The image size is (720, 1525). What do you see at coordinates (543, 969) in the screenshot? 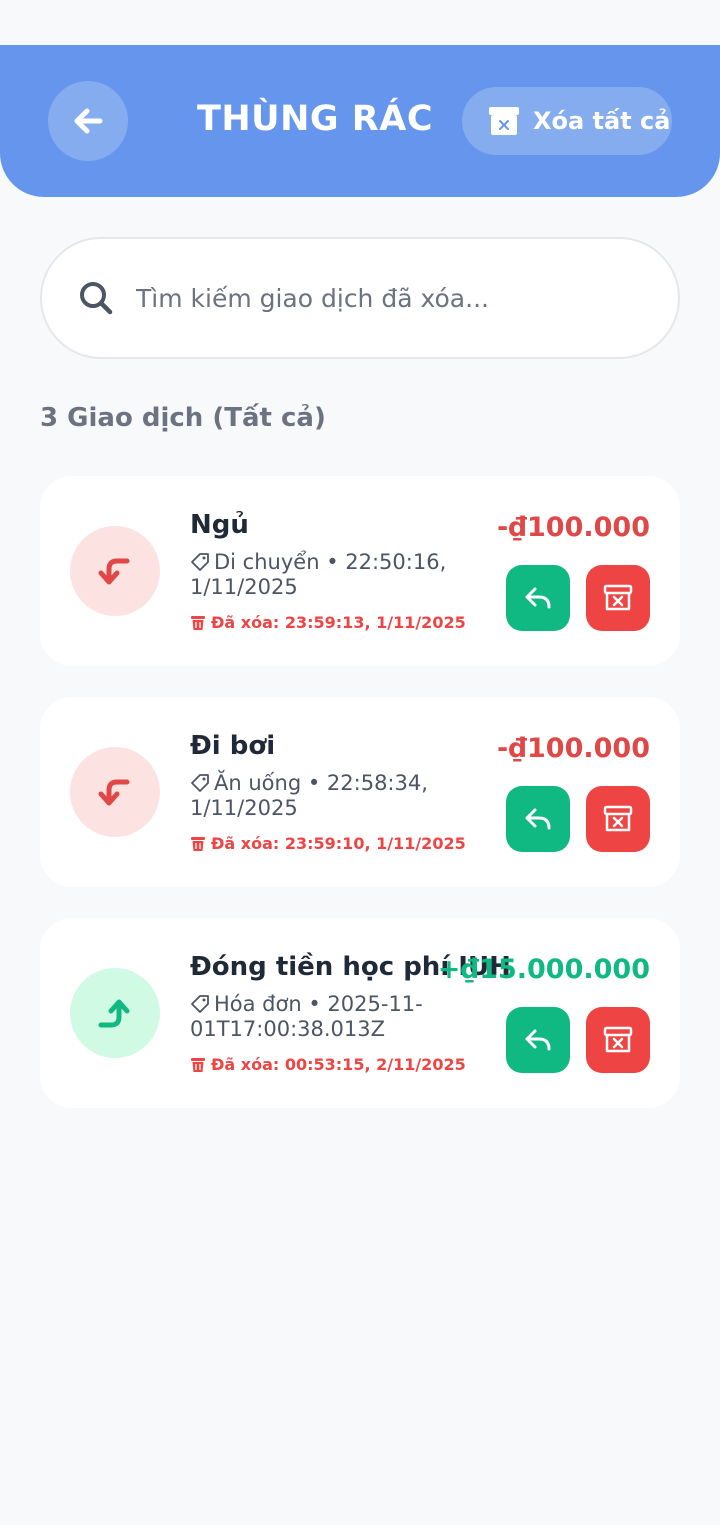
I see `transaction-amount: +₫15.000.000` at bounding box center [543, 969].